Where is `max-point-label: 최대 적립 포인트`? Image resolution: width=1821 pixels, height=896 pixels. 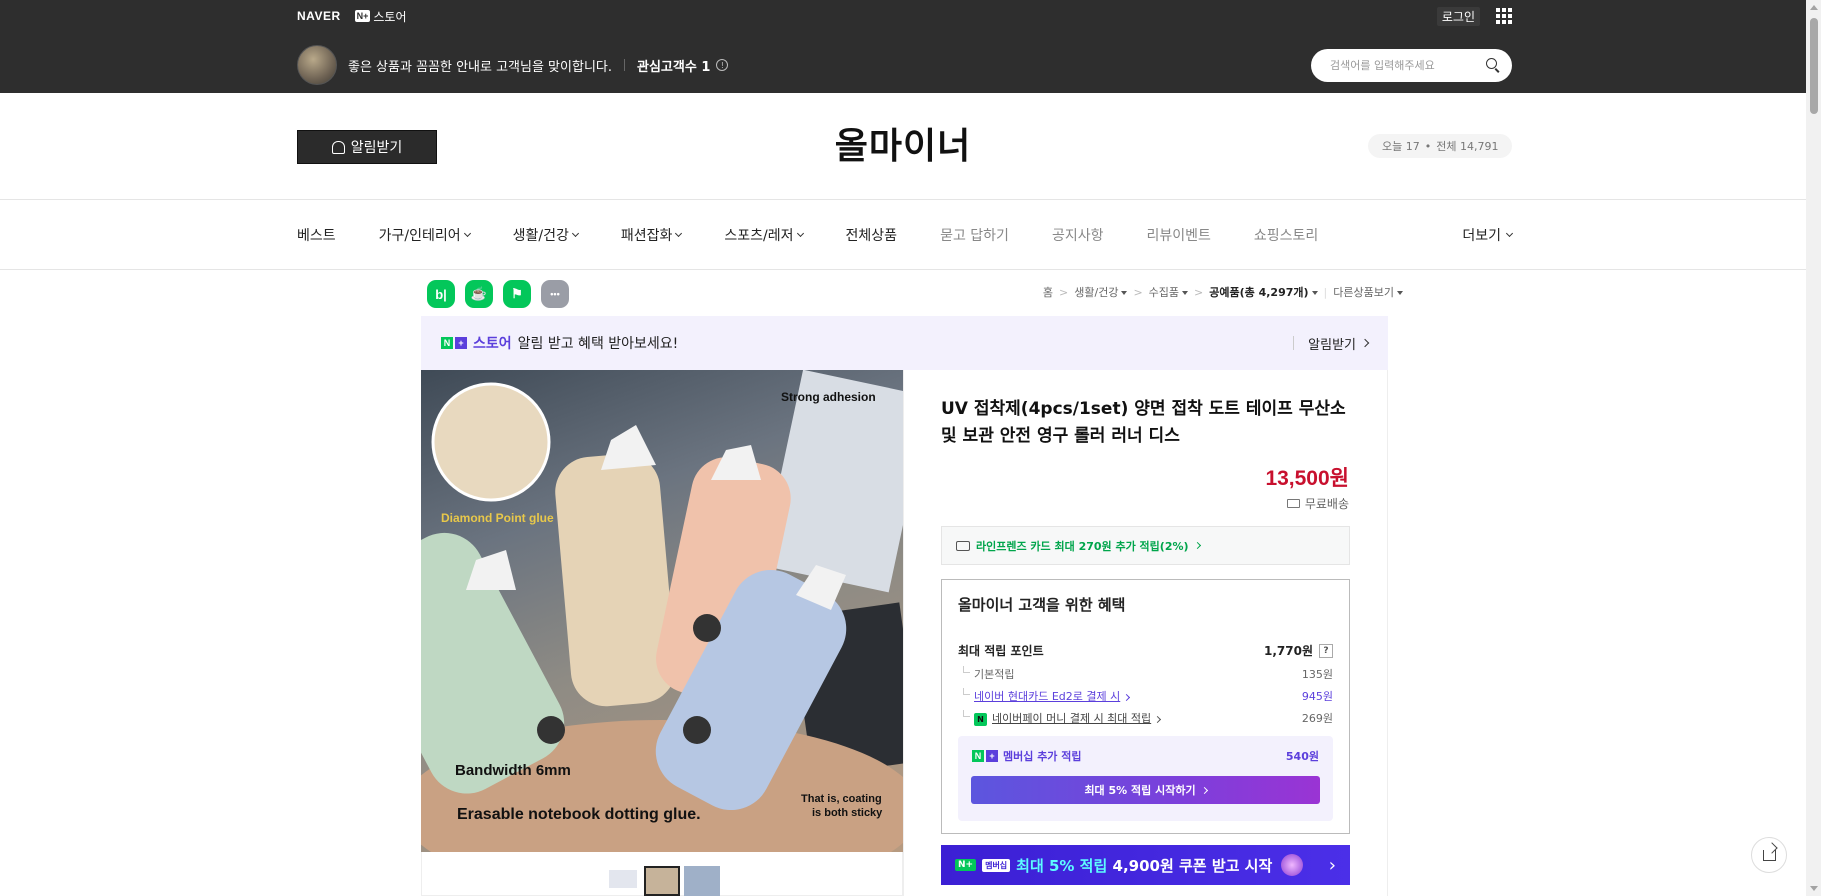 max-point-label: 최대 적립 포인트 is located at coordinates (1001, 651).